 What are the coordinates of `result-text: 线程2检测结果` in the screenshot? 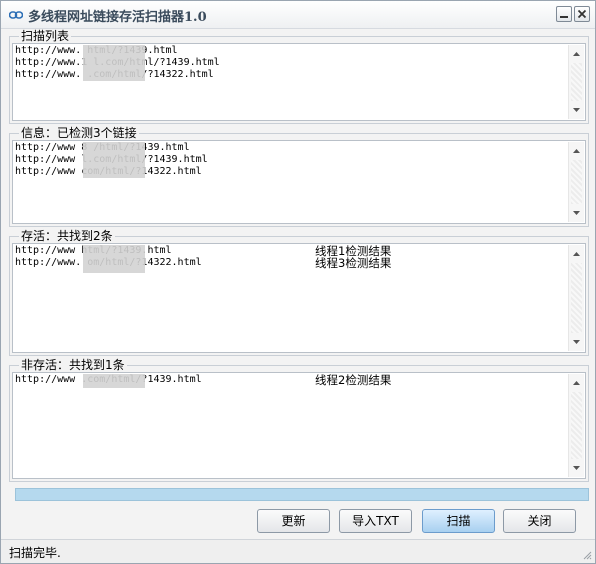 It's located at (353, 380).